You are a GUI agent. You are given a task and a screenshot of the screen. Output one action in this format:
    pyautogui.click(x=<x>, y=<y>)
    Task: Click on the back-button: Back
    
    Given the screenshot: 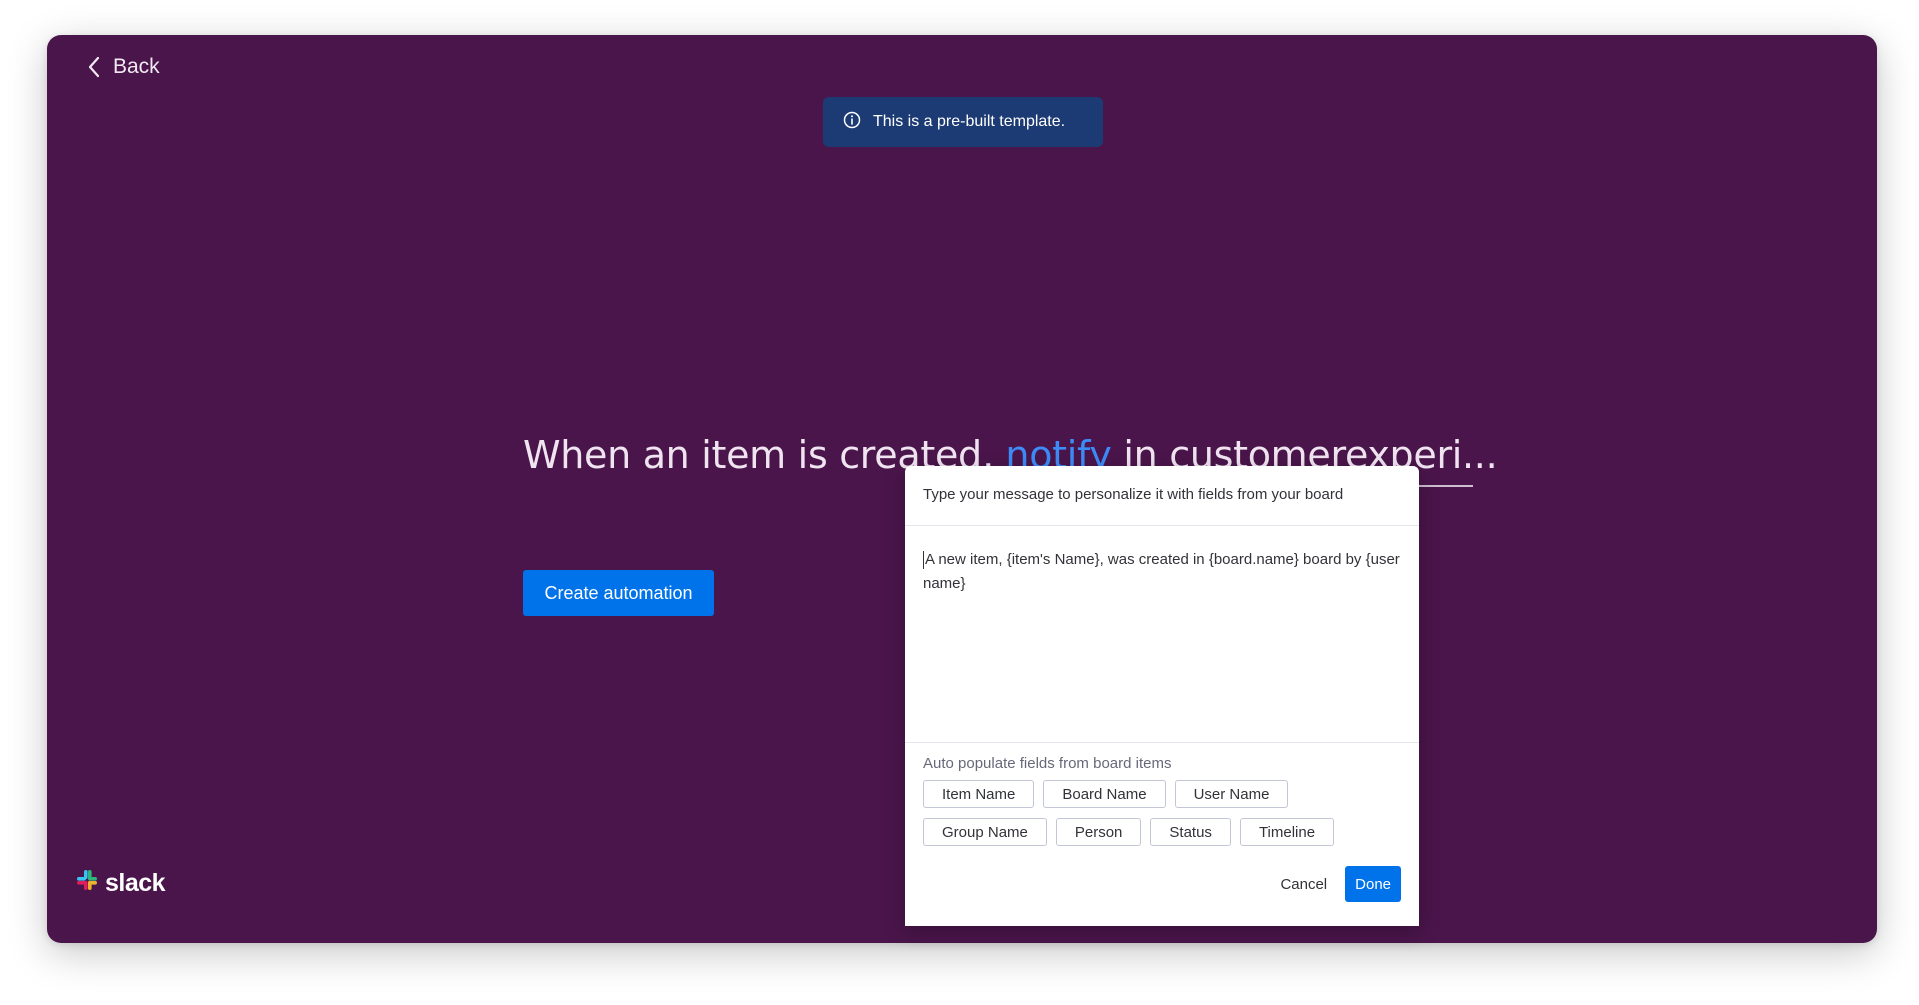 What is the action you would take?
    pyautogui.click(x=123, y=67)
    